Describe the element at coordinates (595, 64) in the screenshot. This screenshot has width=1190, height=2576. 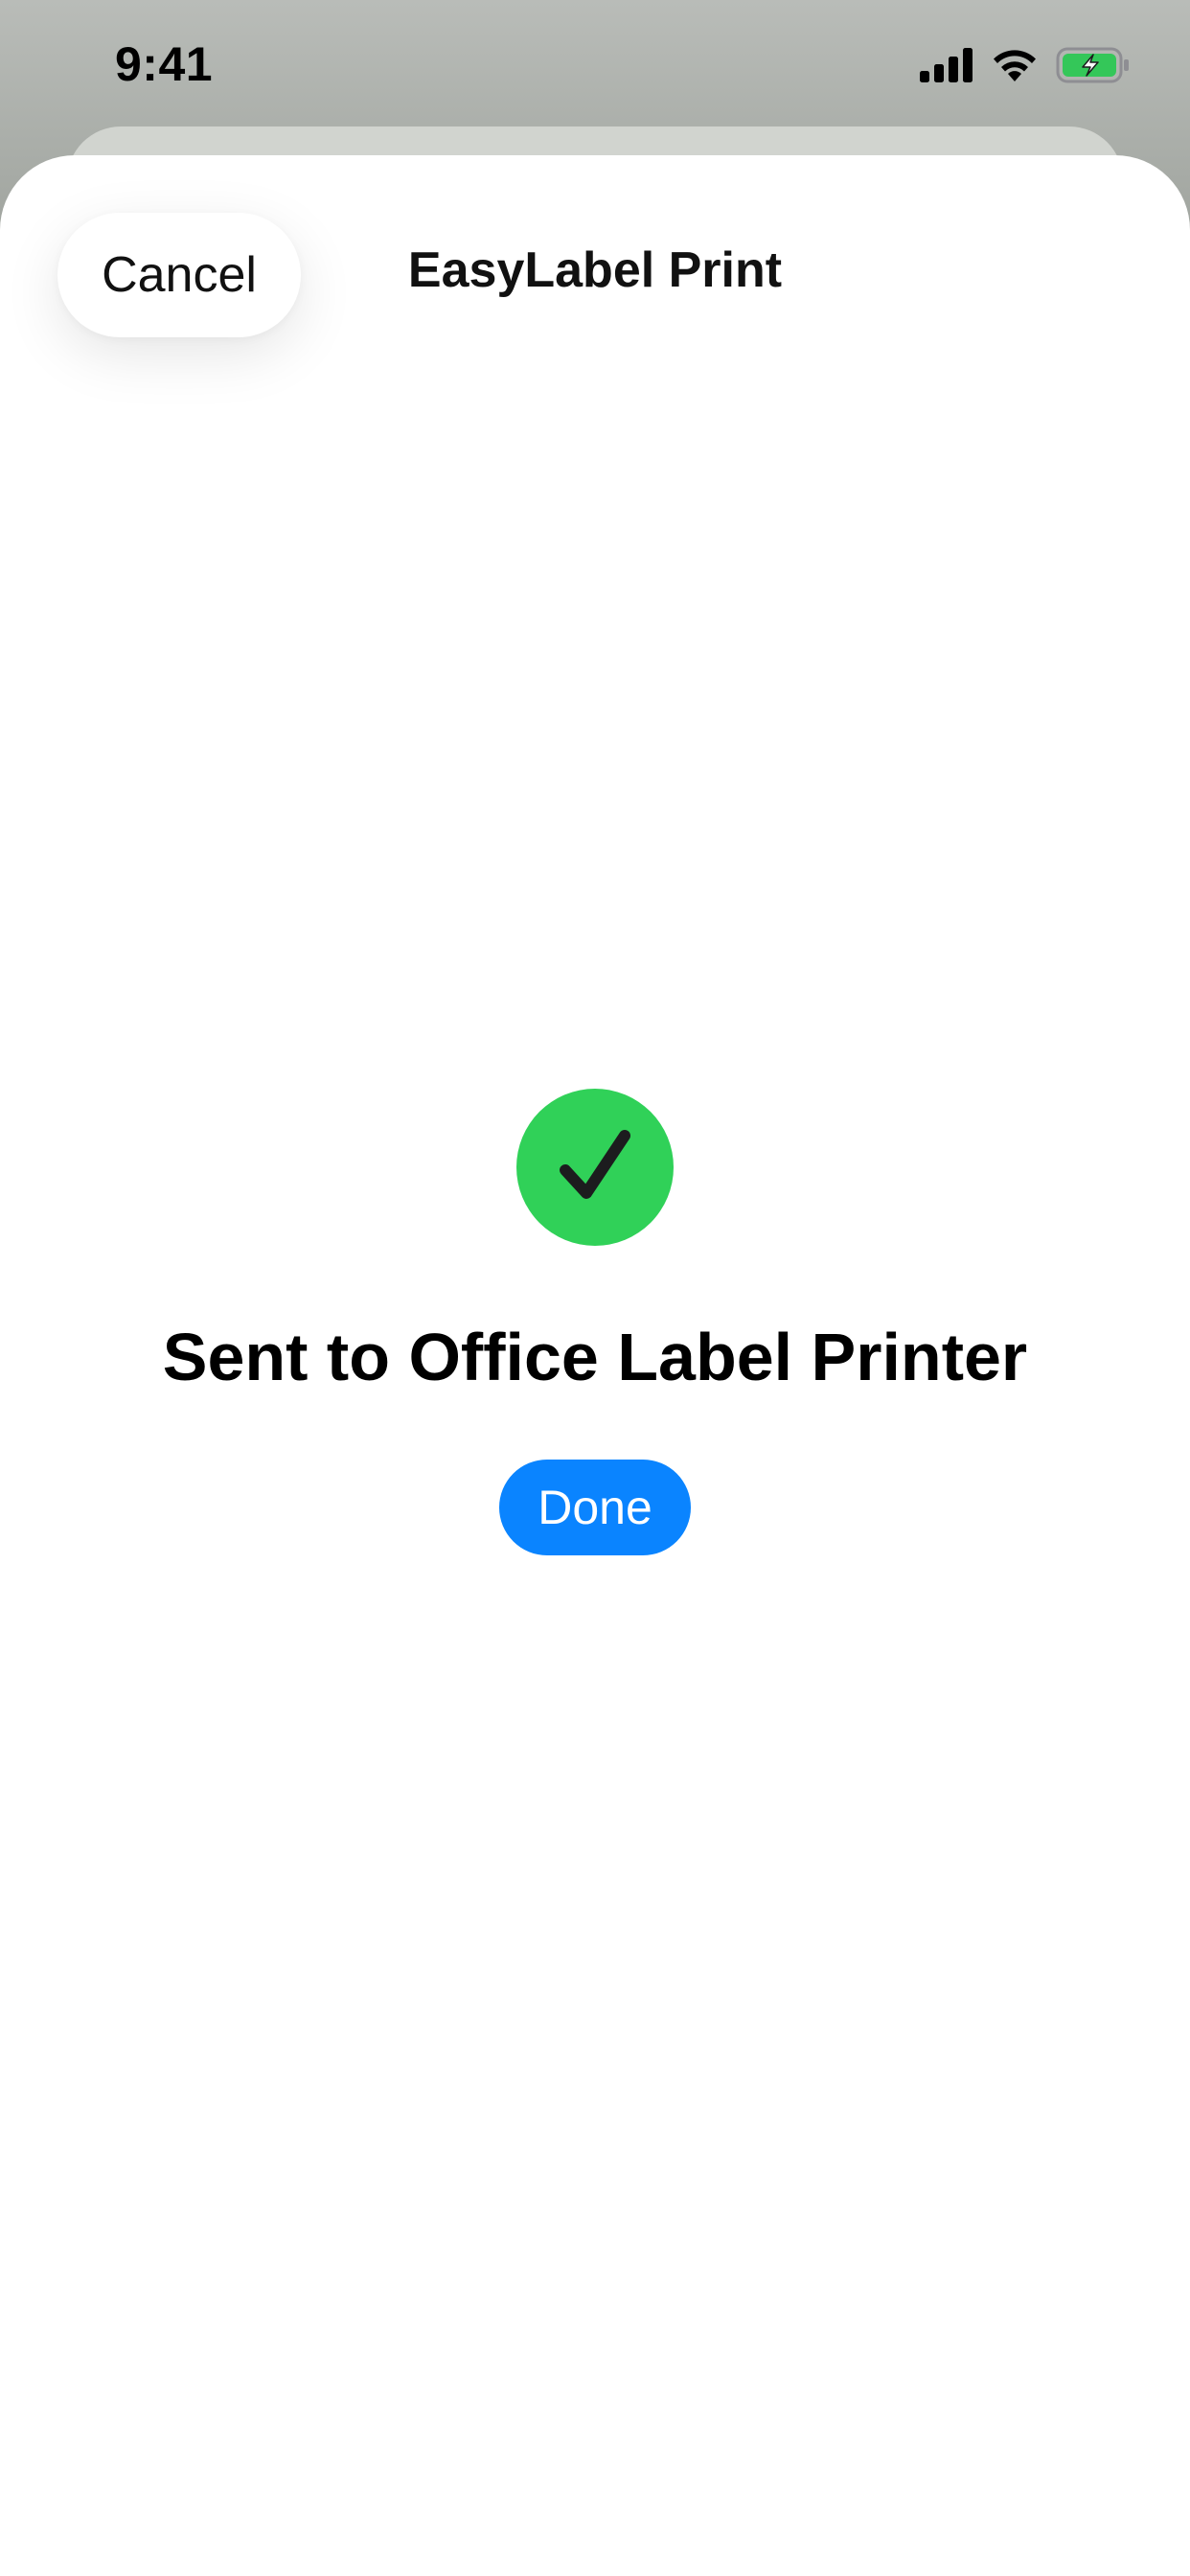
I see `status-bar: 9:41` at that location.